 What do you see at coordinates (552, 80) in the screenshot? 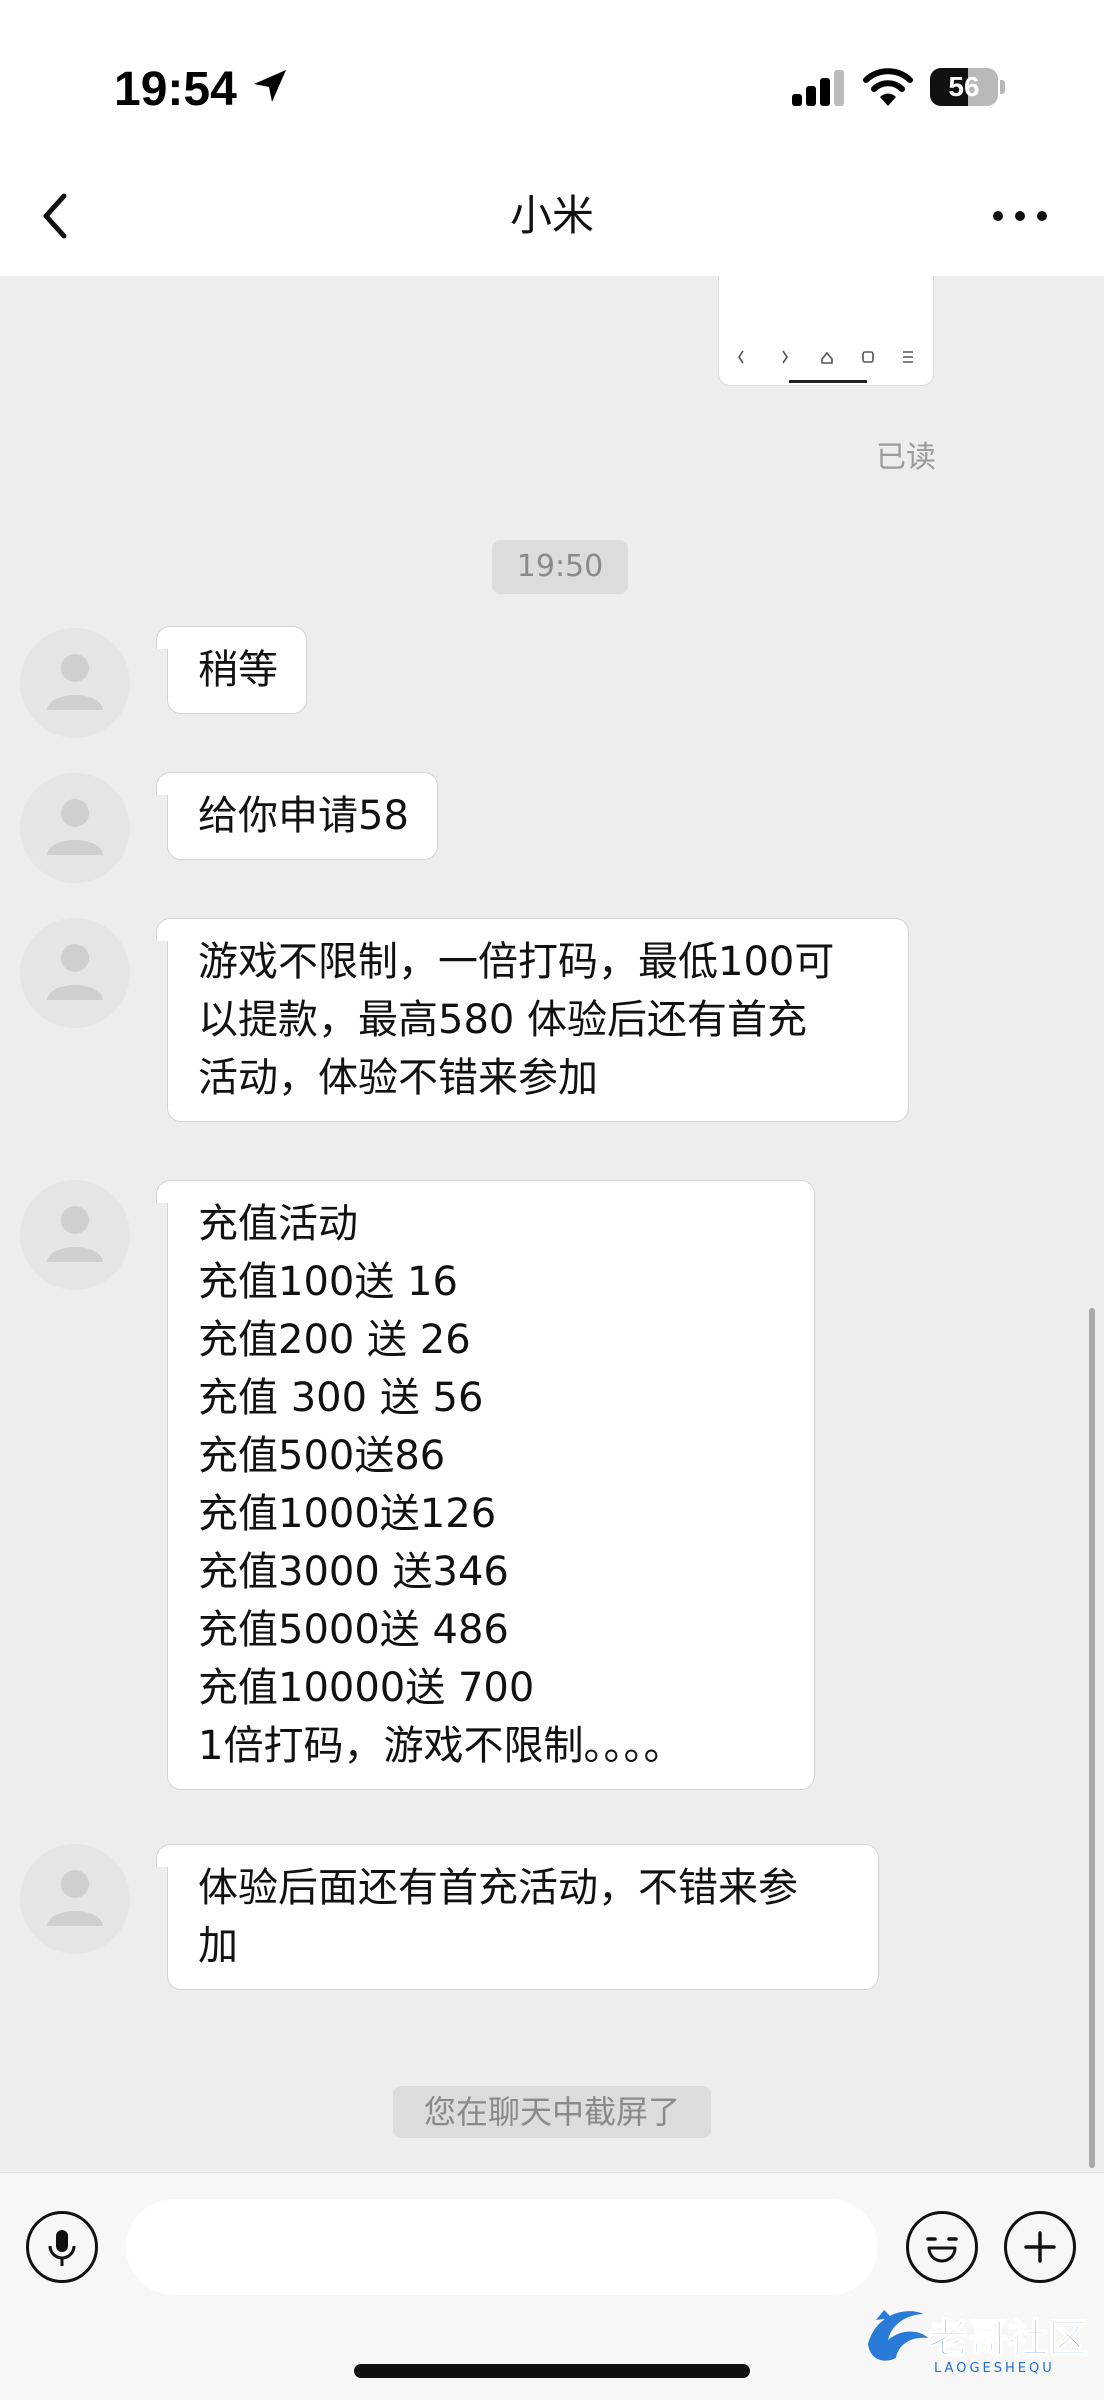
I see `status-bar: 19:54 56` at bounding box center [552, 80].